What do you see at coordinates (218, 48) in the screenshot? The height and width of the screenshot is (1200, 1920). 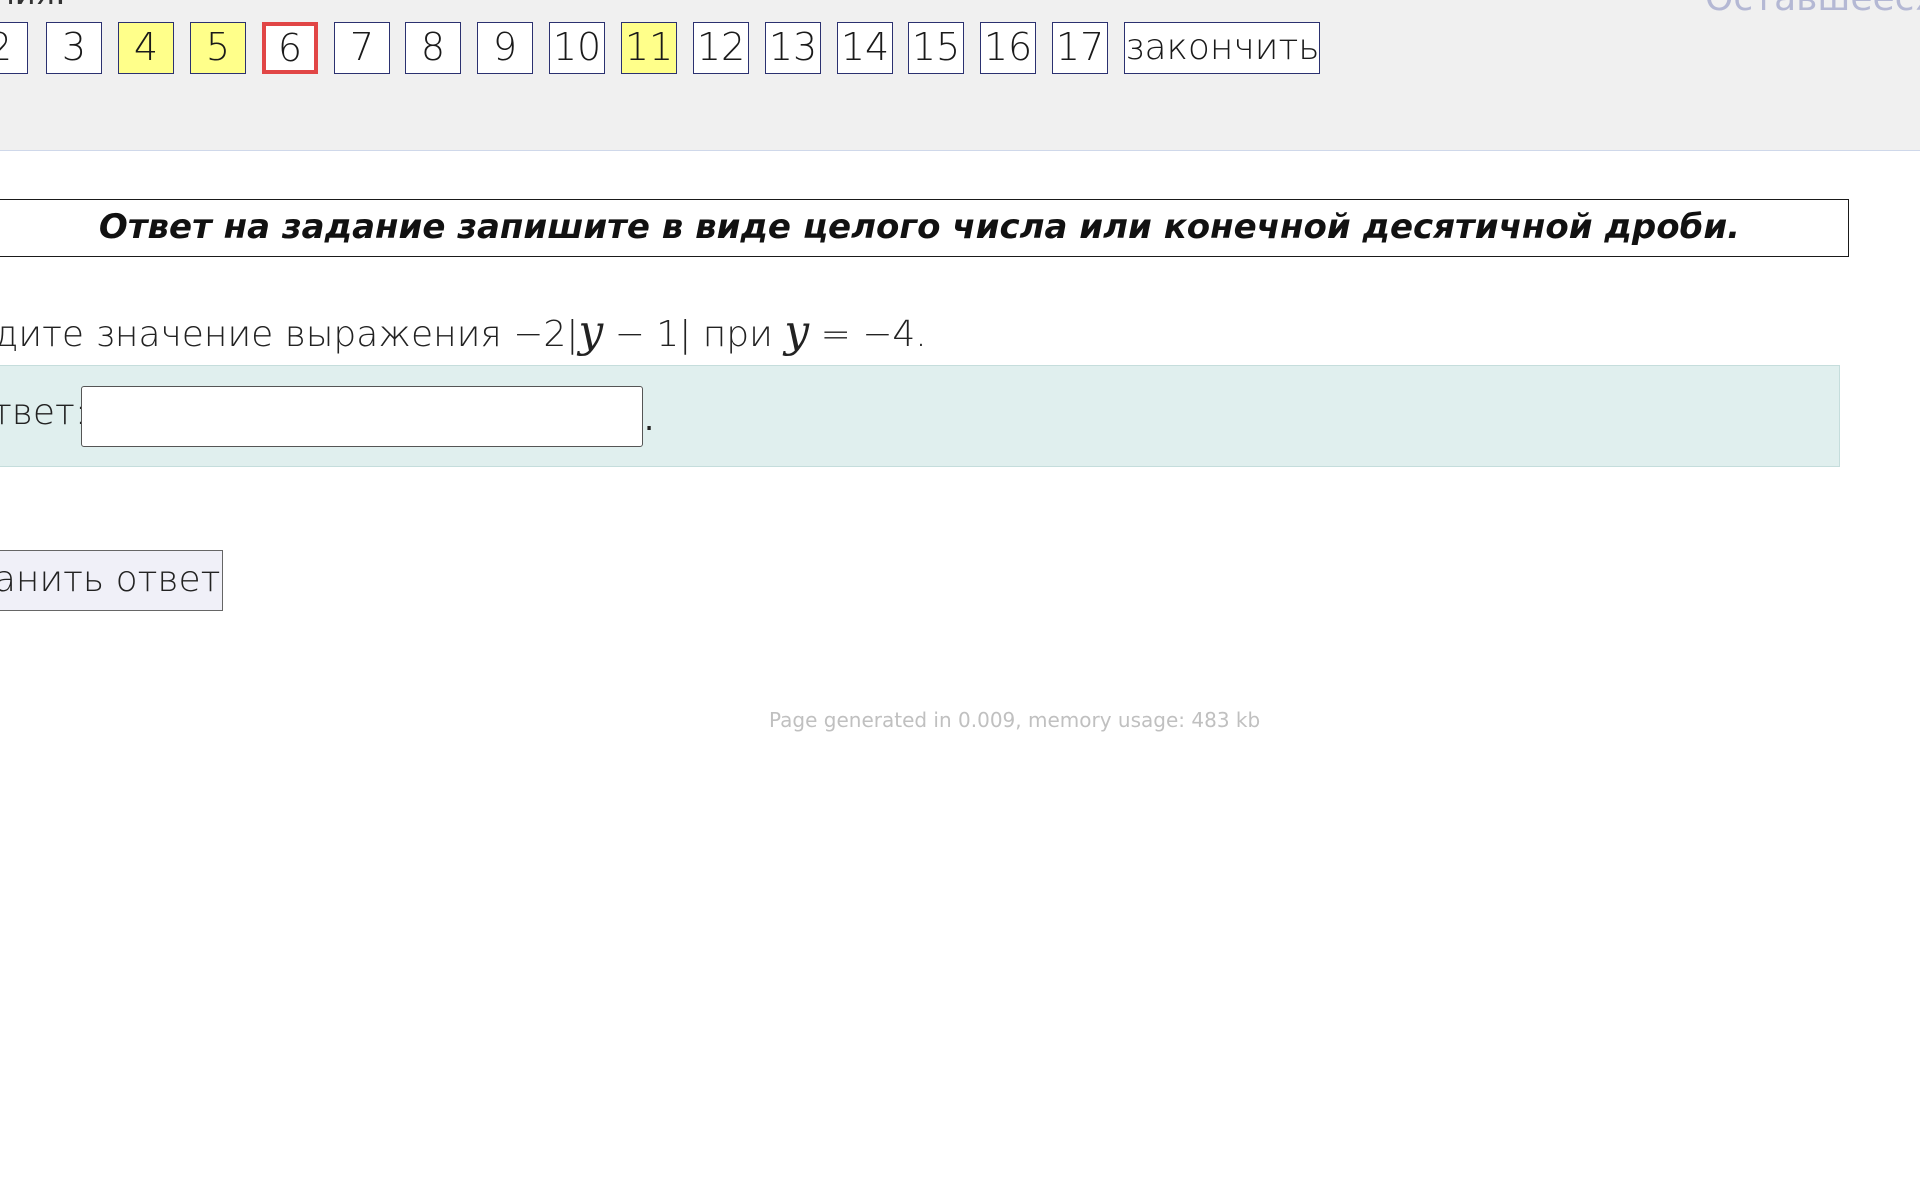 I see `task-nav-button-5: 5` at bounding box center [218, 48].